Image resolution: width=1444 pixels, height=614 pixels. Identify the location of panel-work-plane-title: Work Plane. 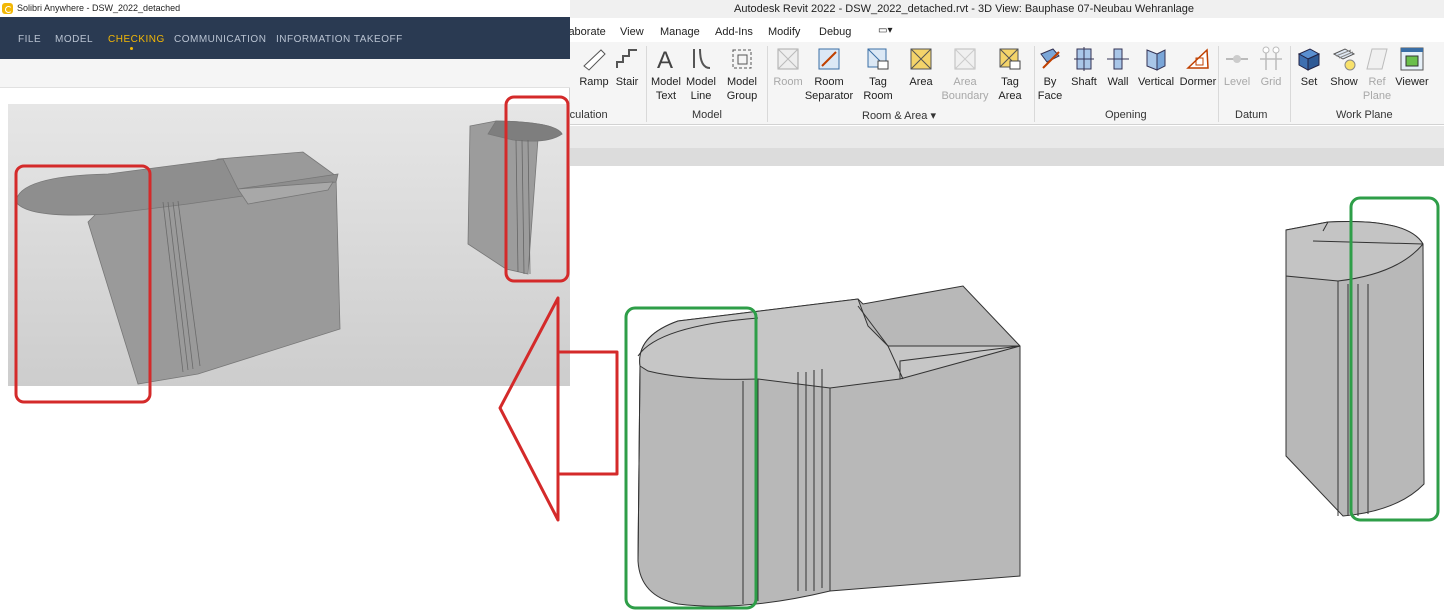
(1364, 115).